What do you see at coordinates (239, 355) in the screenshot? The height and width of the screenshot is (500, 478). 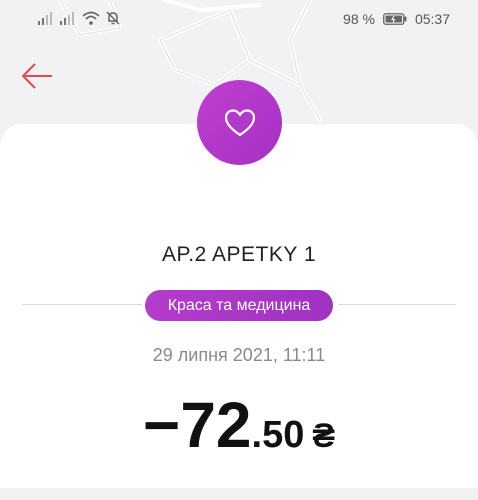 I see `transaction-datetime: 29 липня 2021, 11:11` at bounding box center [239, 355].